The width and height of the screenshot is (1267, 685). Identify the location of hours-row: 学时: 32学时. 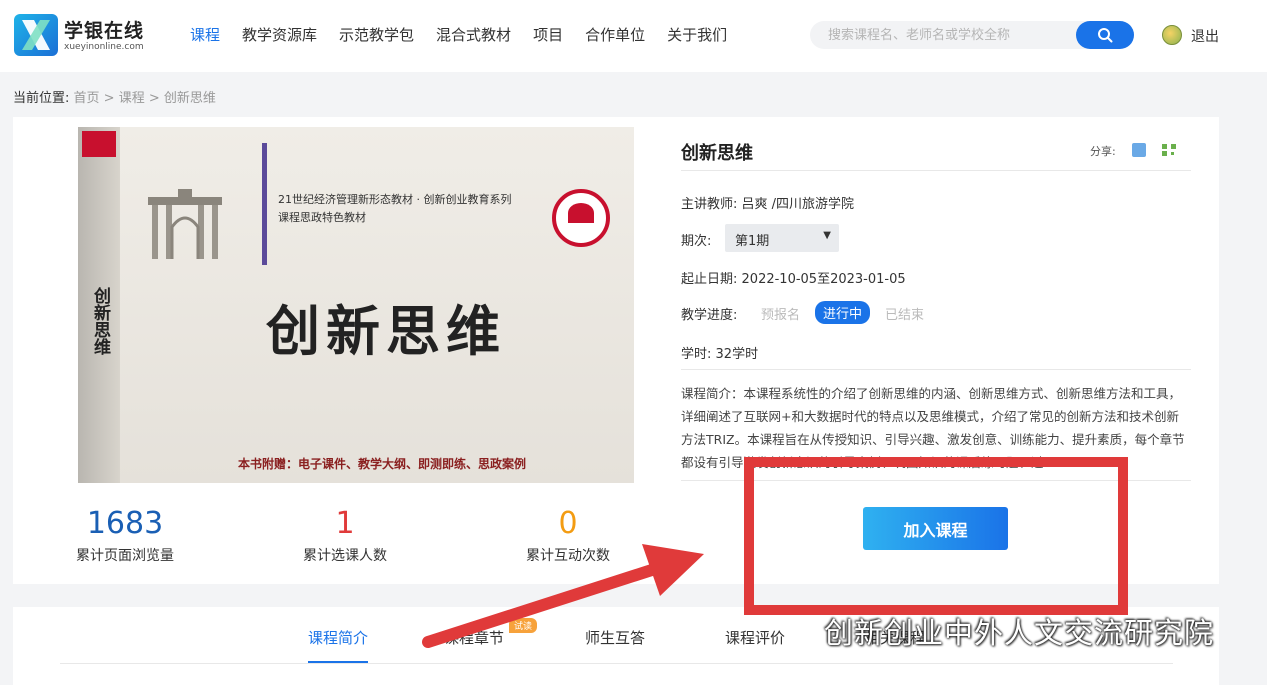
(719, 352).